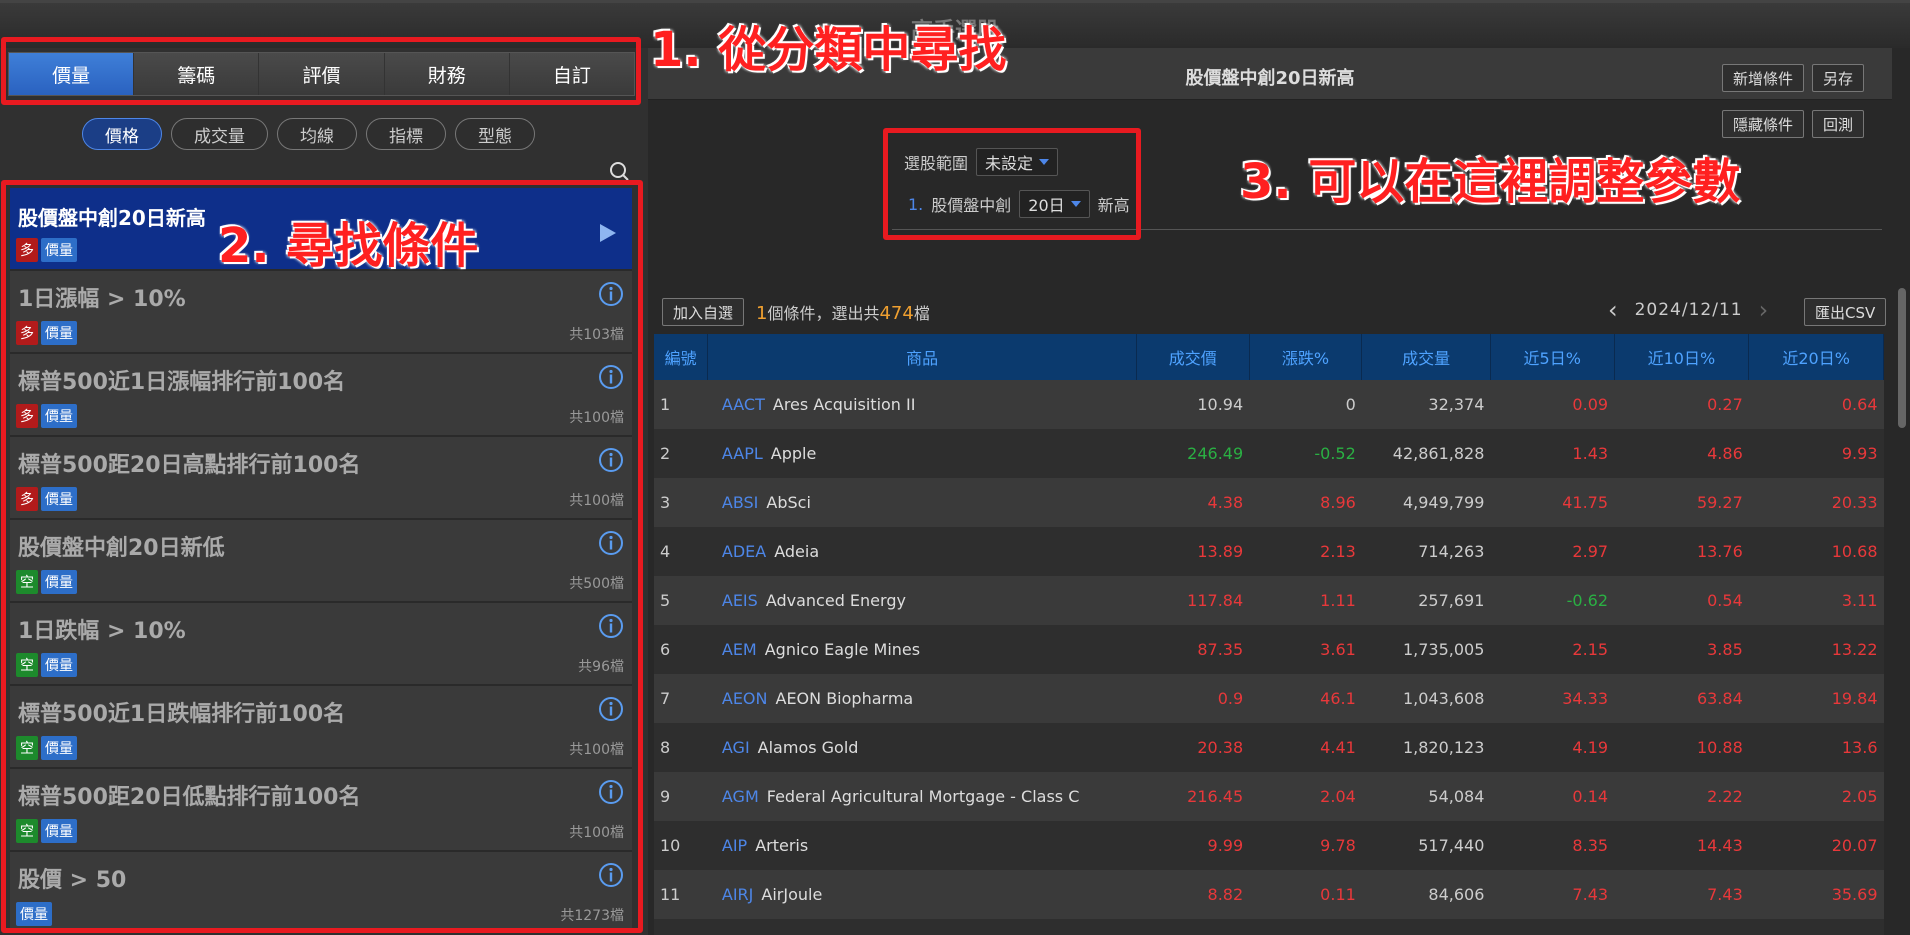  Describe the element at coordinates (1854, 551) in the screenshot. I see `change-20d-cell: 10.68` at that location.